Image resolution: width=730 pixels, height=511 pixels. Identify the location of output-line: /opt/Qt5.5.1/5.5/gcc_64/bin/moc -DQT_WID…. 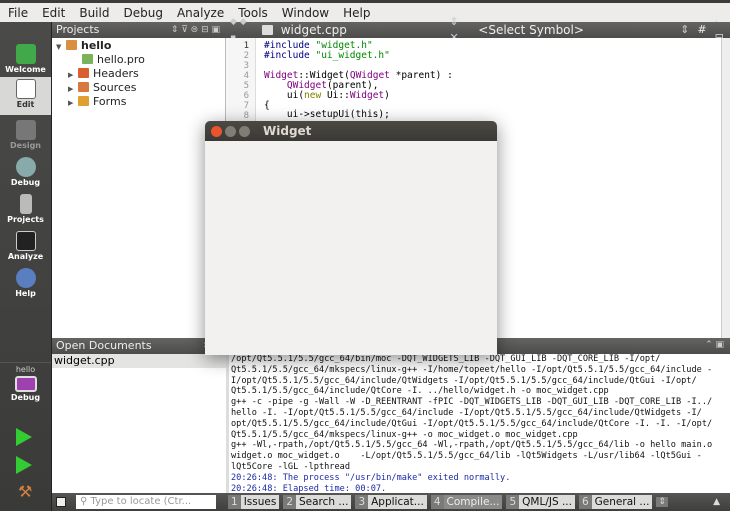
(446, 359).